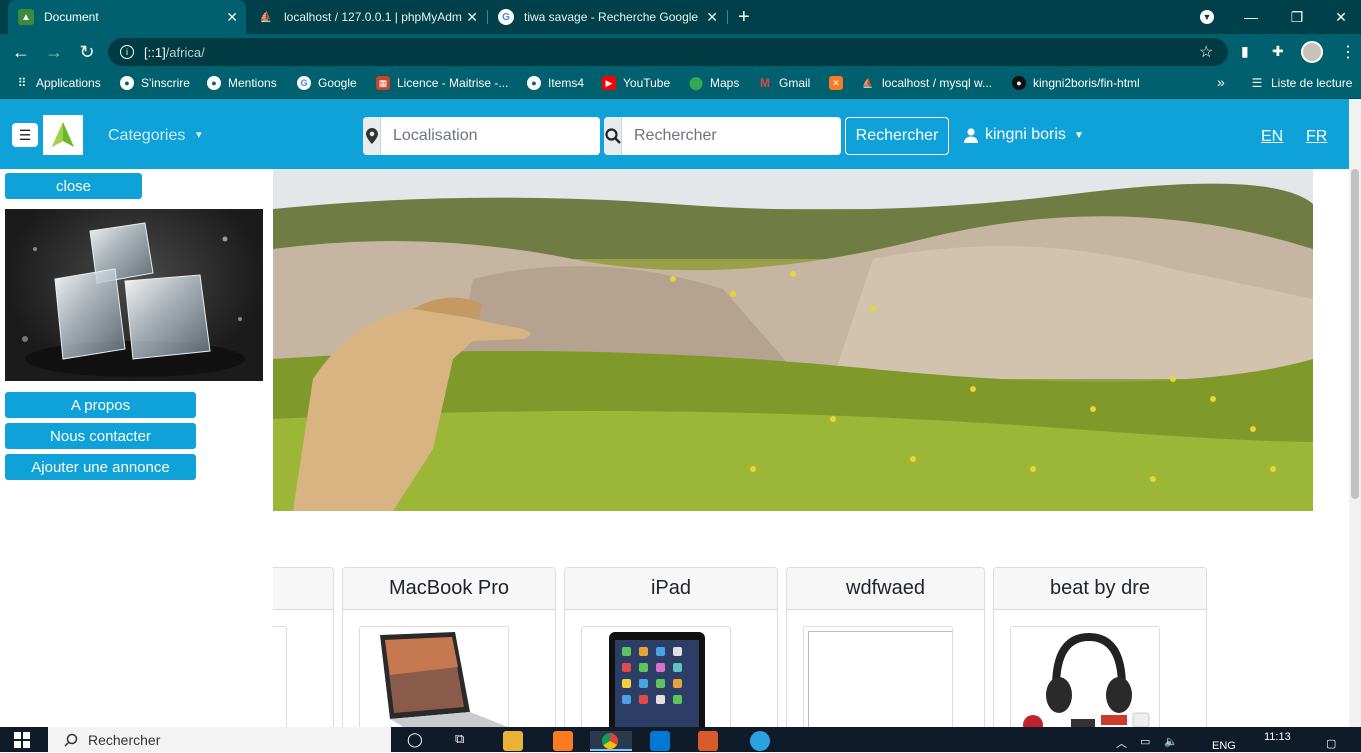 The width and height of the screenshot is (1361, 753). What do you see at coordinates (58, 83) in the screenshot?
I see `bookmark-applications: ⠿ Applications` at bounding box center [58, 83].